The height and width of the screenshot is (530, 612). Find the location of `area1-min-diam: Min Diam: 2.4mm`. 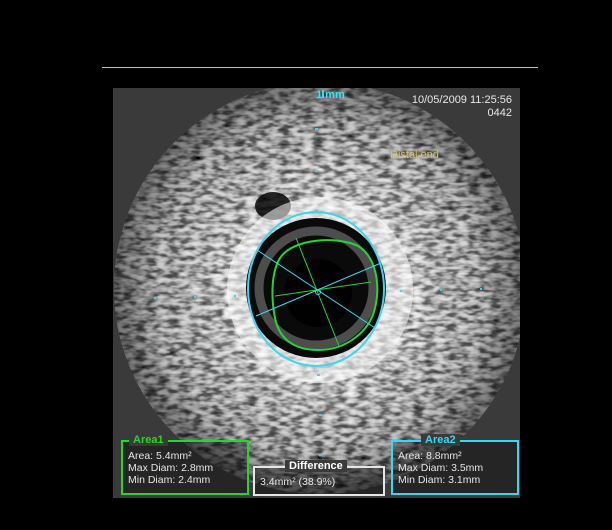

area1-min-diam: Min Diam: 2.4mm is located at coordinates (169, 480).